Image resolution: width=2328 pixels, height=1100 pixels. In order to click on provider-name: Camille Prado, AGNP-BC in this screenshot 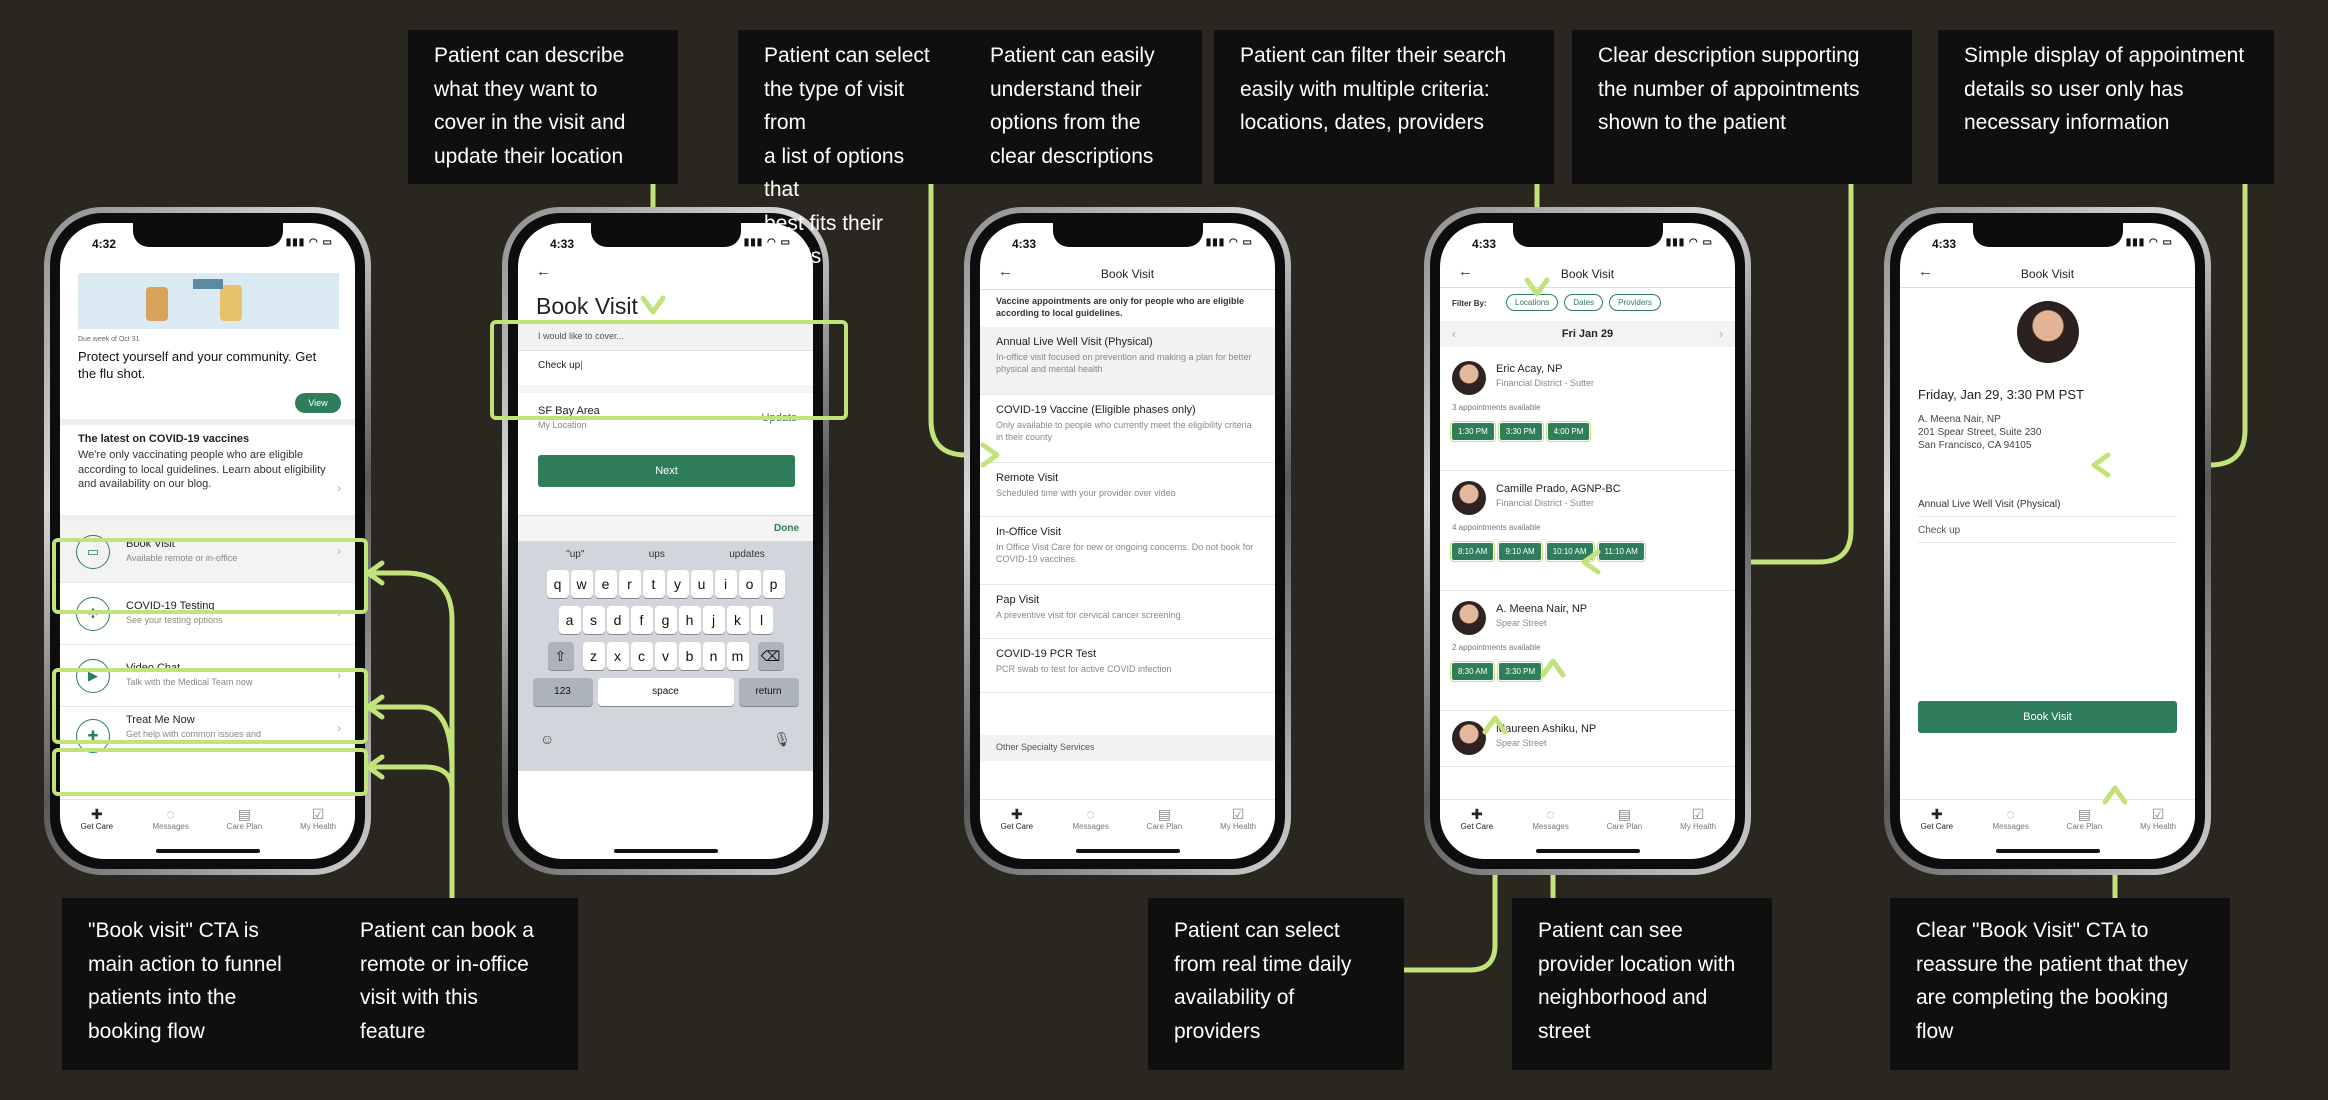, I will do `click(1558, 489)`.